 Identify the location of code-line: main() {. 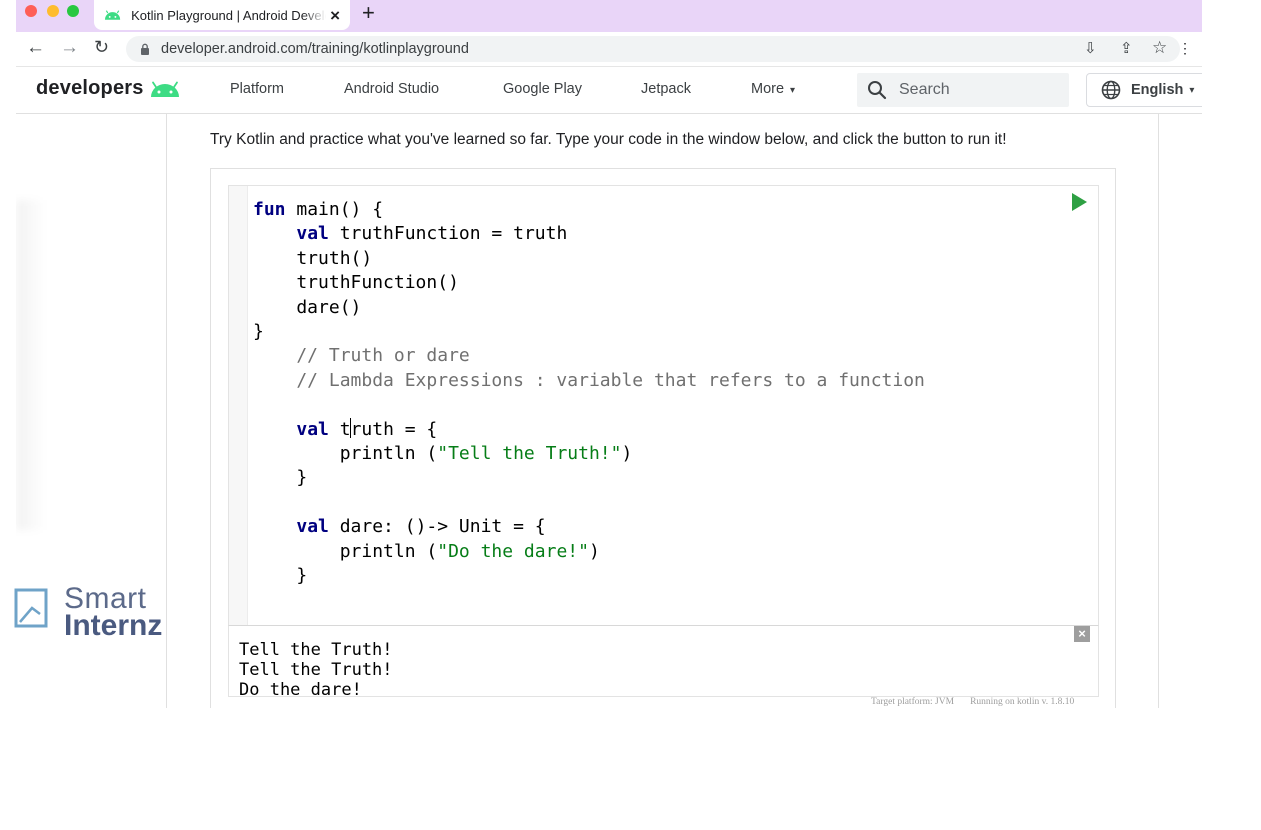
(334, 209).